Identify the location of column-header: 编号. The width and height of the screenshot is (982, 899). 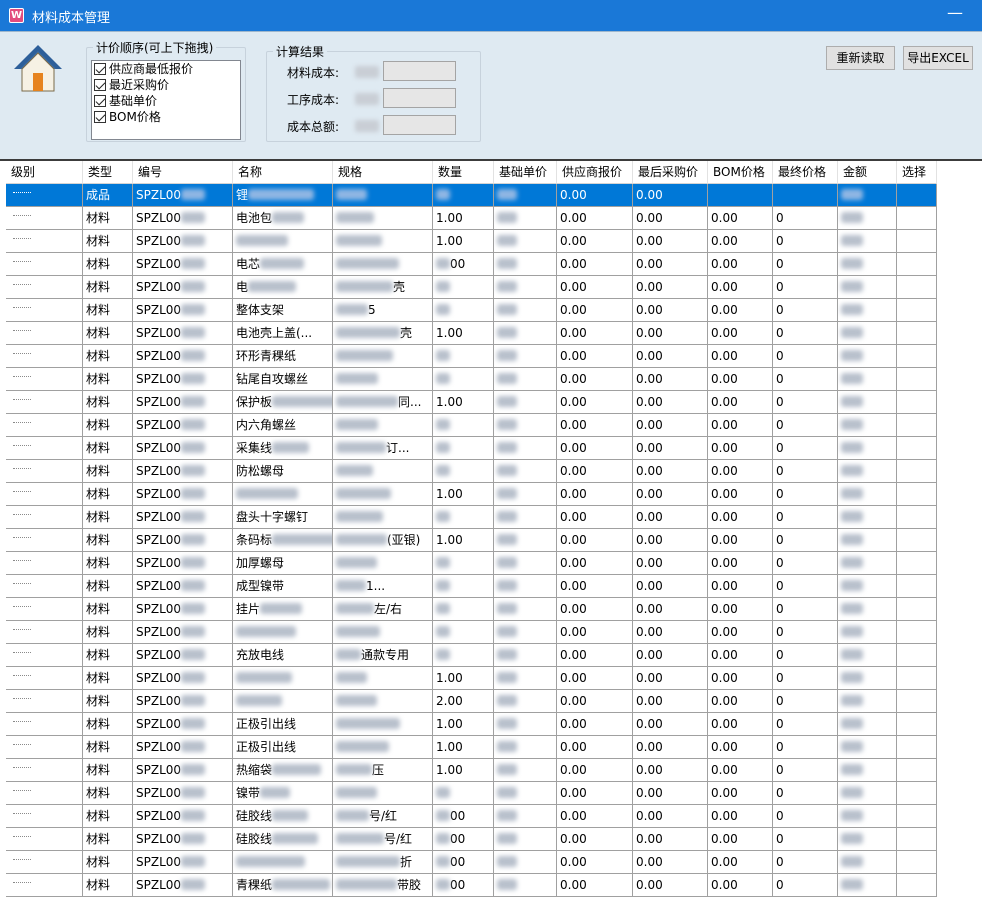
(183, 172).